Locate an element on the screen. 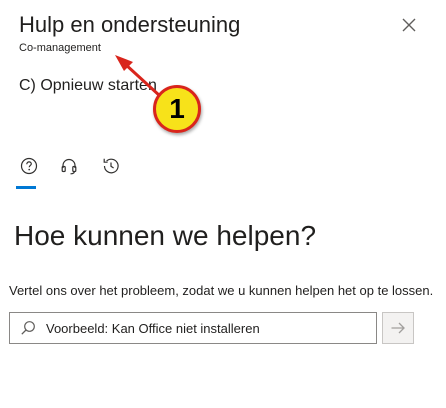 Image resolution: width=446 pixels, height=408 pixels. history-icon is located at coordinates (111, 166).